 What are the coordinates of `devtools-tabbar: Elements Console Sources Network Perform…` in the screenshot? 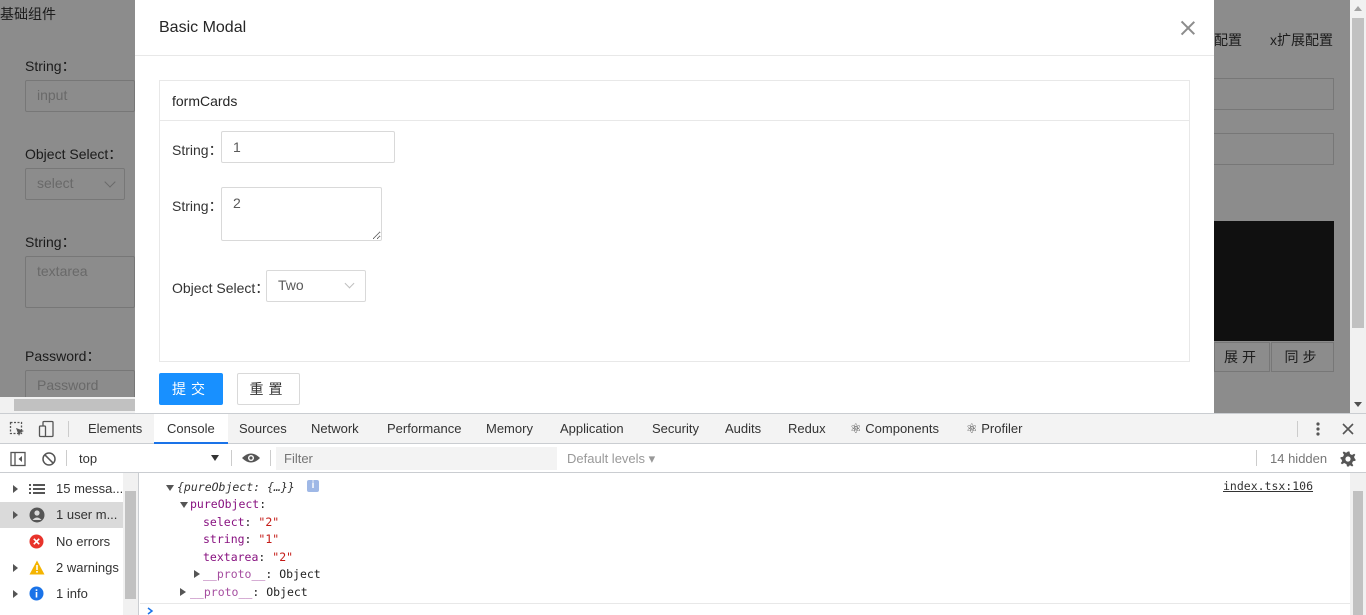 It's located at (683, 429).